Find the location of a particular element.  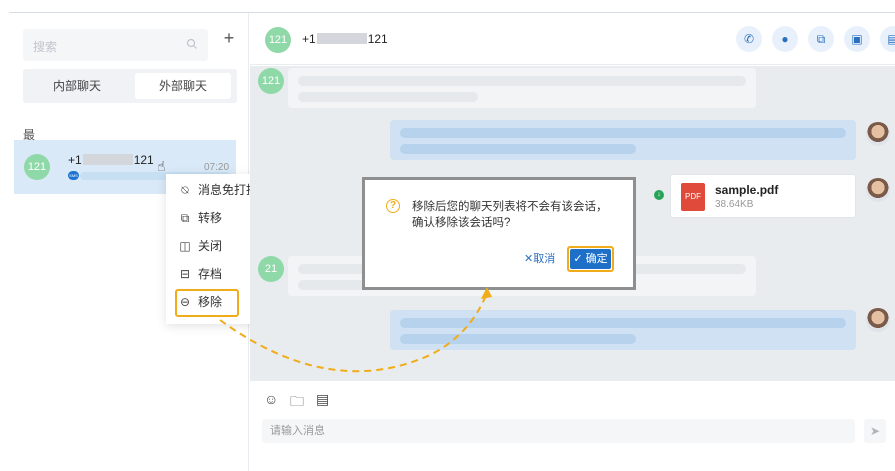

confirm-label: 确定 is located at coordinates (596, 259).